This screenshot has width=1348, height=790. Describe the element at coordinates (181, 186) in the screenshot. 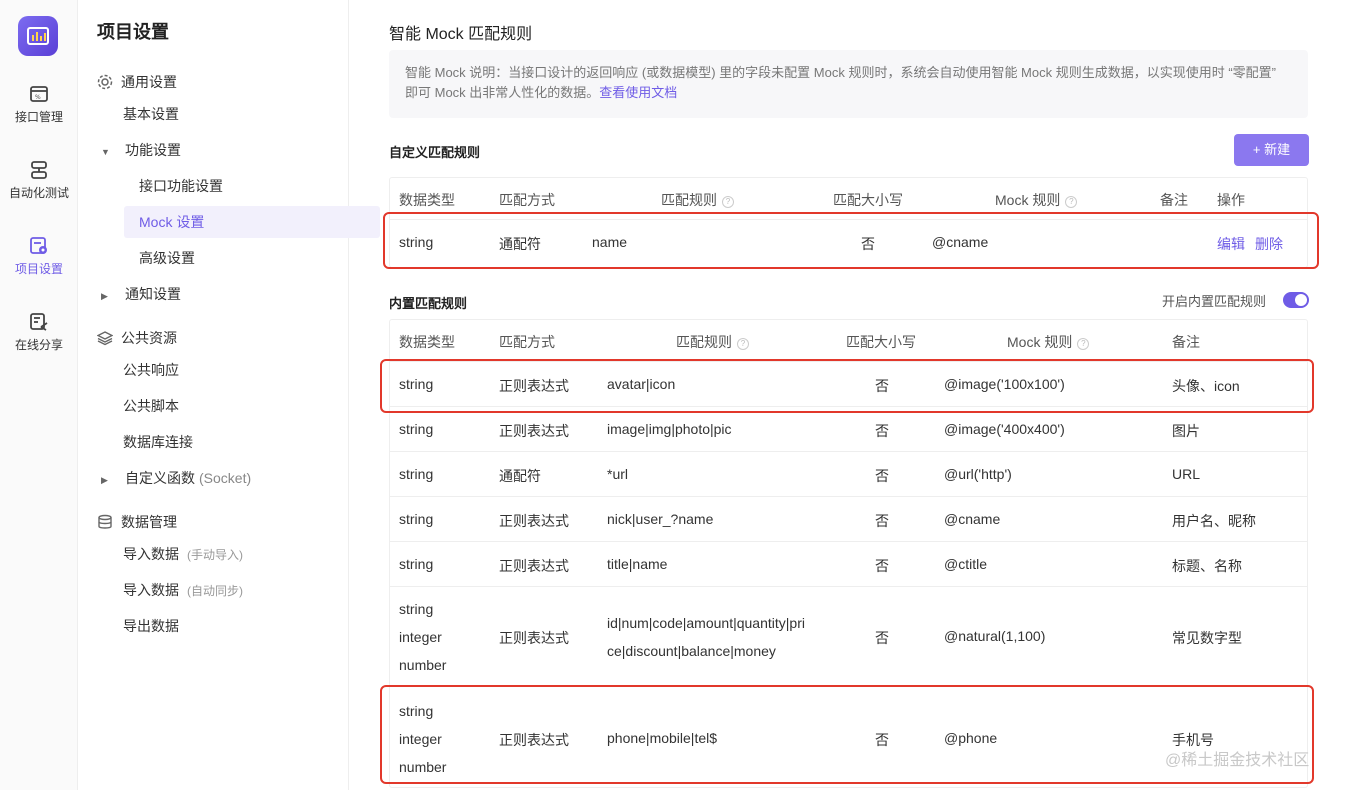

I see `sidebar-item-api-features: 接口功能设置` at that location.